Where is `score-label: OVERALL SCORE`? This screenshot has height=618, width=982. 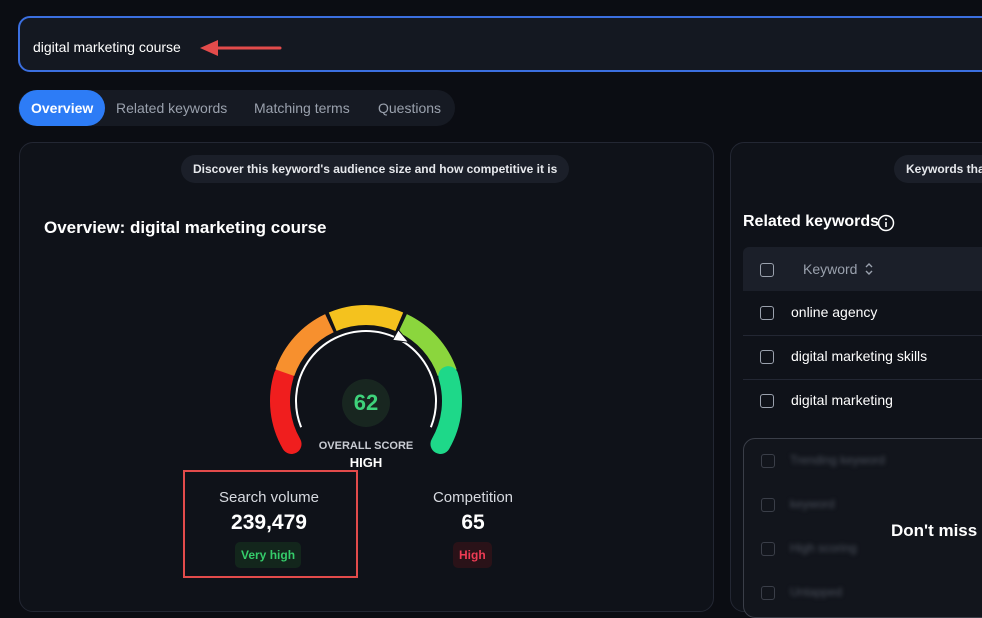
score-label: OVERALL SCORE is located at coordinates (366, 446).